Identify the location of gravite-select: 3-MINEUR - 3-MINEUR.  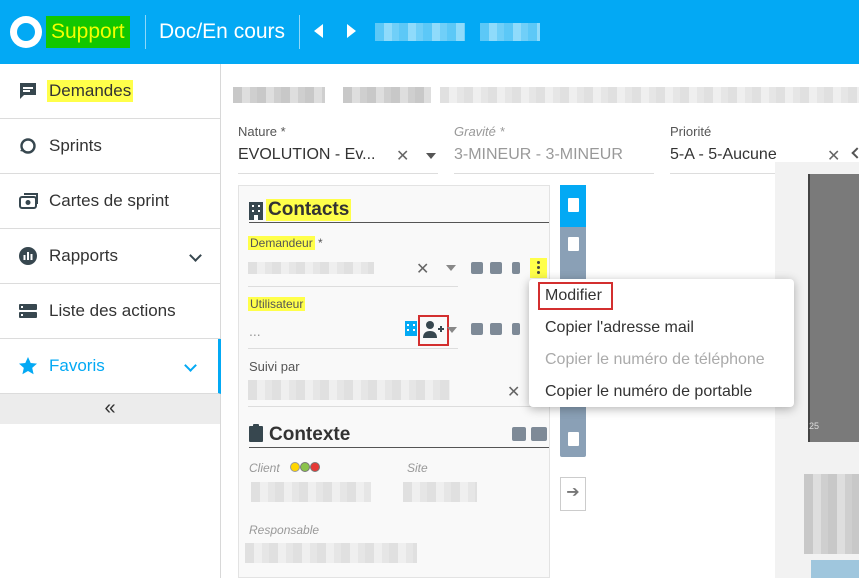
(538, 155).